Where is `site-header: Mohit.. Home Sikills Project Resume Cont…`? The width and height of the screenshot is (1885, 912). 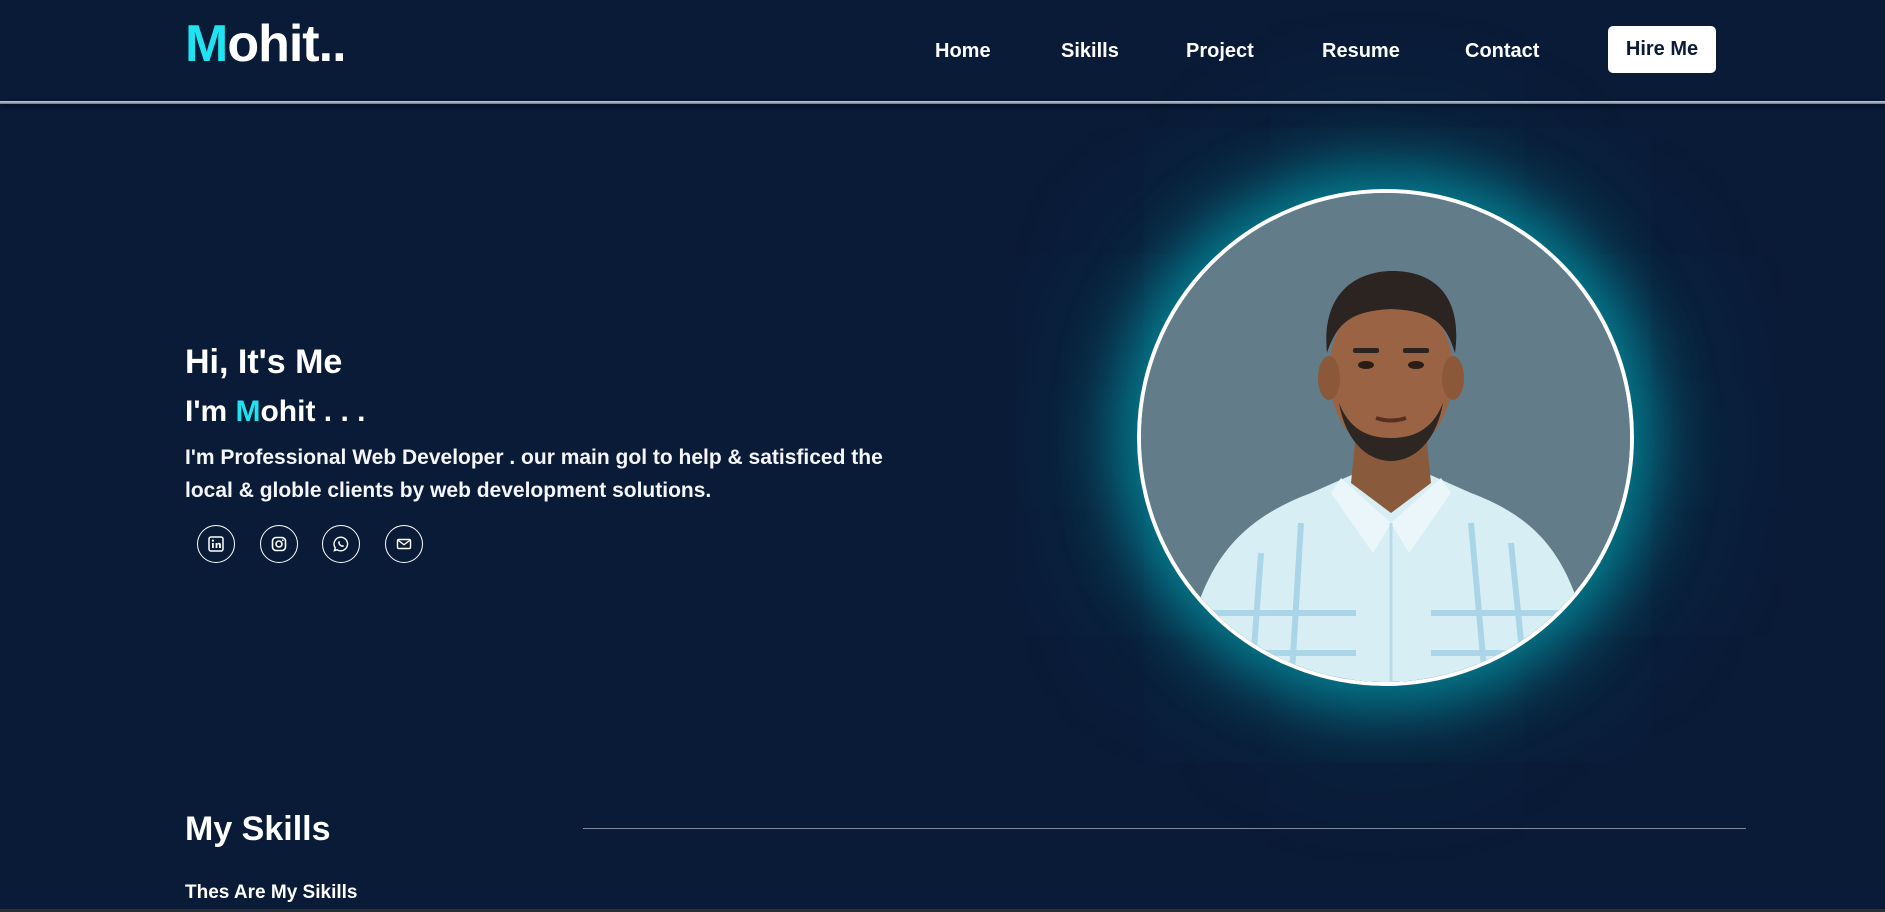
site-header: Mohit.. Home Sikills Project Resume Cont… is located at coordinates (942, 51).